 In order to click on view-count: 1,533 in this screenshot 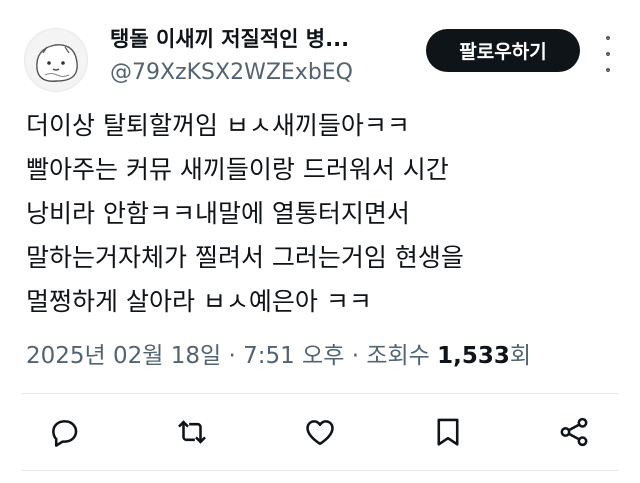, I will do `click(473, 356)`.